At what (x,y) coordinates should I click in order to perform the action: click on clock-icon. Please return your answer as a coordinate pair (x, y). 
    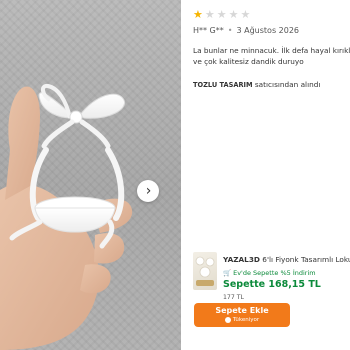
    Looking at the image, I should click on (227, 320).